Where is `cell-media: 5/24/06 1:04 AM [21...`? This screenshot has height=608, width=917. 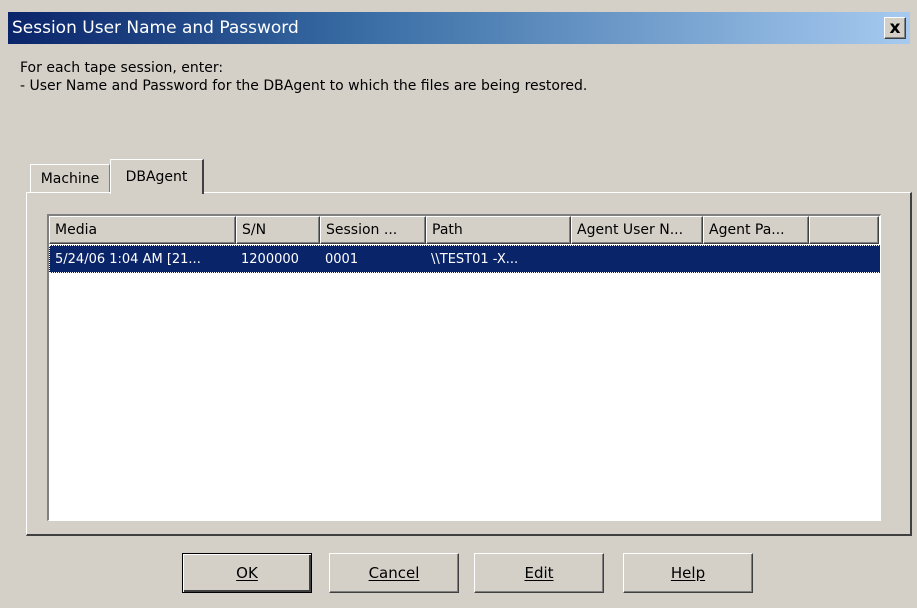 cell-media: 5/24/06 1:04 AM [21... is located at coordinates (128, 259).